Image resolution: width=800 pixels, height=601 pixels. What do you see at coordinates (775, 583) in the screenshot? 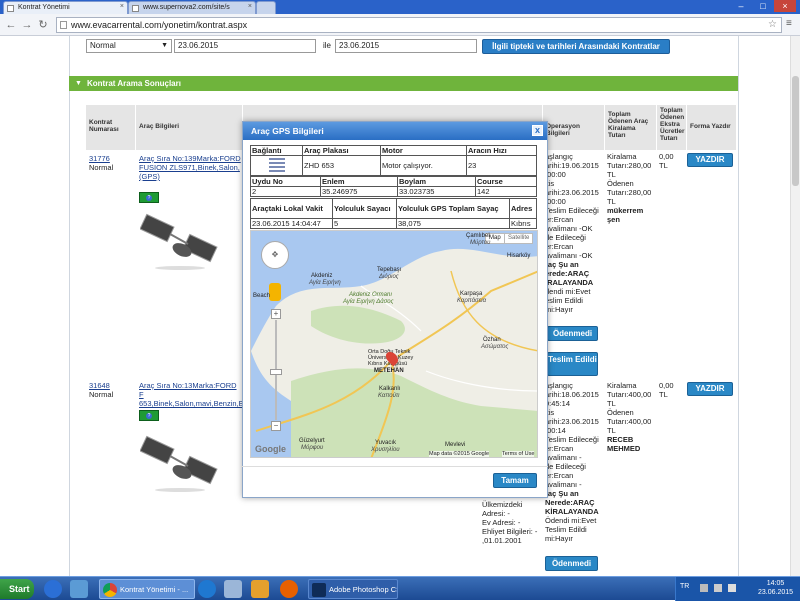
I see `clock-time: 14:05` at bounding box center [775, 583].